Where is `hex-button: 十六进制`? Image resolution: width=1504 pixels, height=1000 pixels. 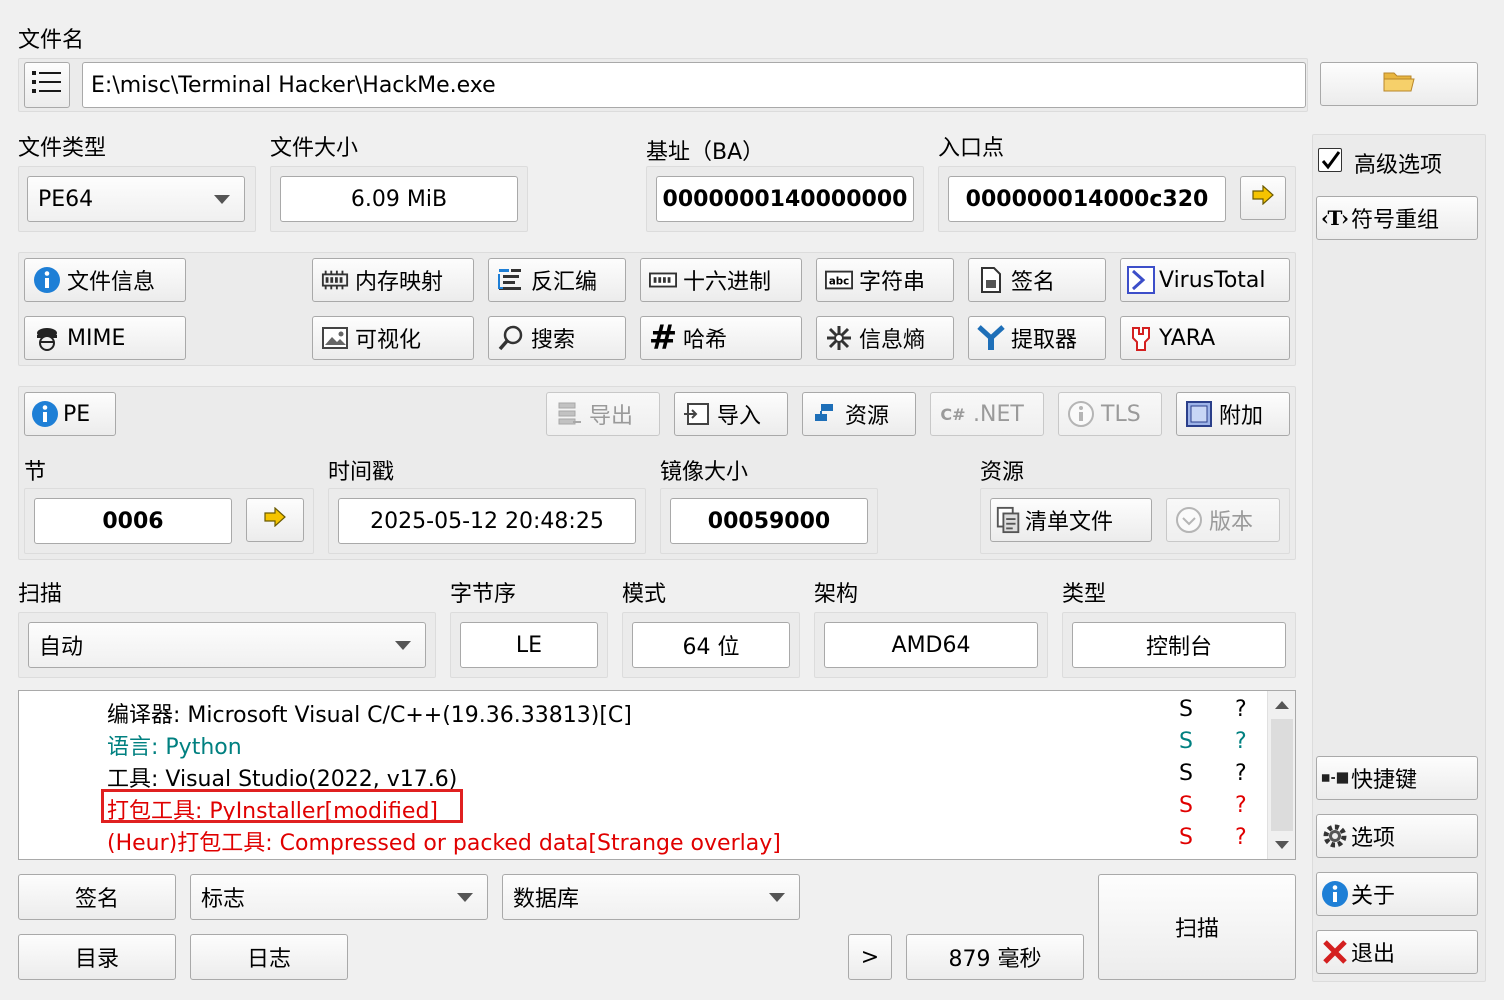 hex-button: 十六进制 is located at coordinates (721, 280).